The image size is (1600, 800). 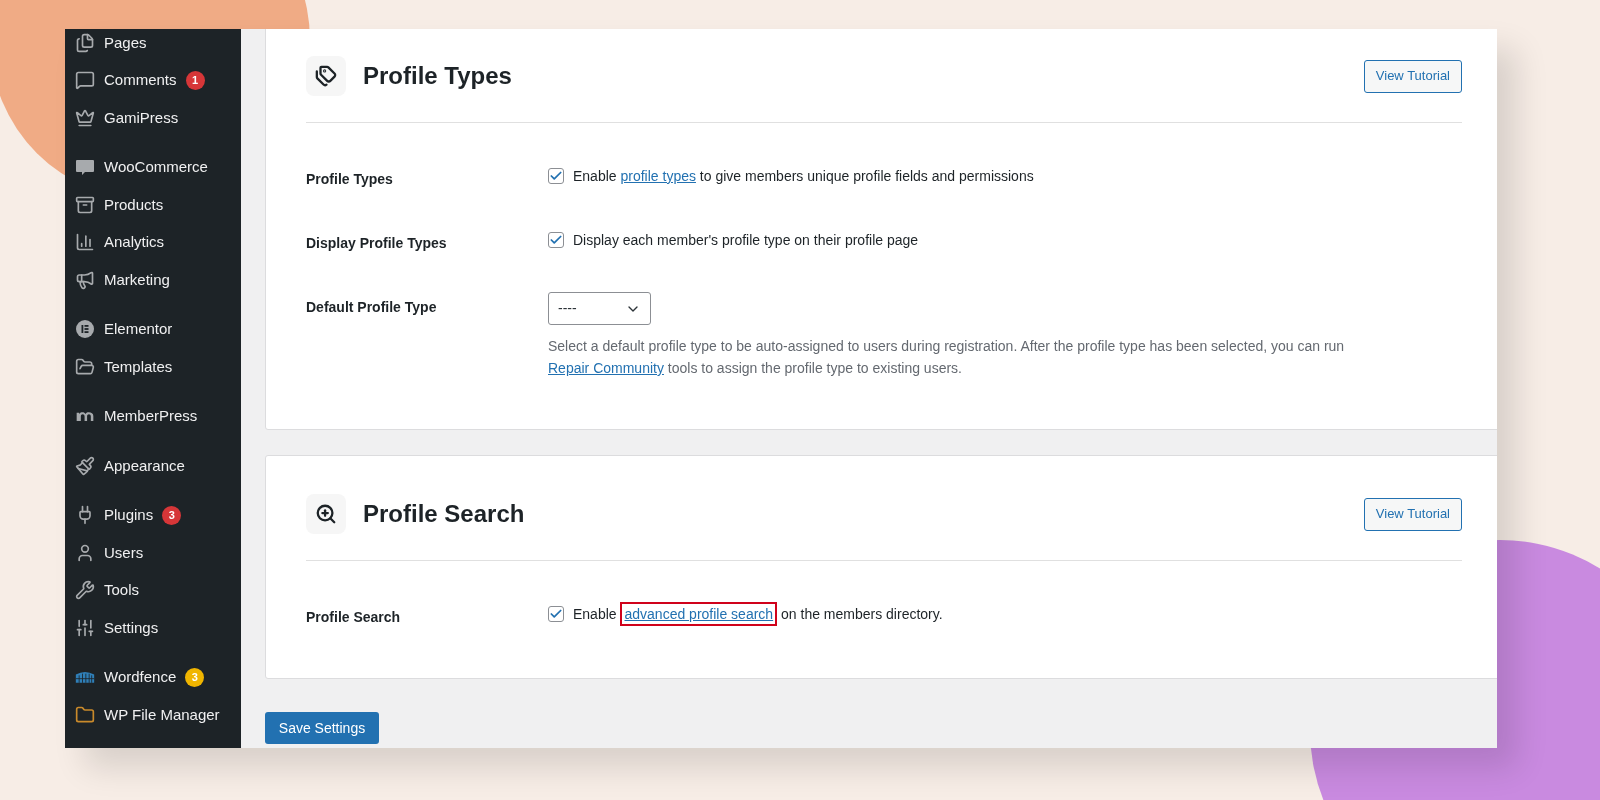 I want to click on sidebar-item: Comments 1, so click(x=153, y=80).